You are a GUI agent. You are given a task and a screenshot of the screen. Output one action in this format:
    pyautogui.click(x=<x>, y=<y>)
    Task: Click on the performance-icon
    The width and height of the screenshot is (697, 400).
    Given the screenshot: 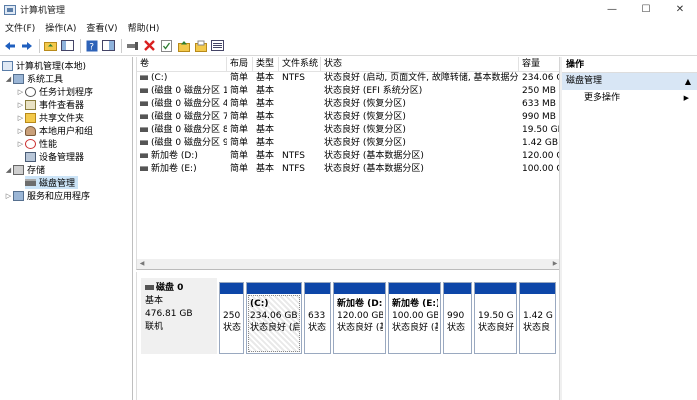 What is the action you would take?
    pyautogui.click(x=30, y=143)
    